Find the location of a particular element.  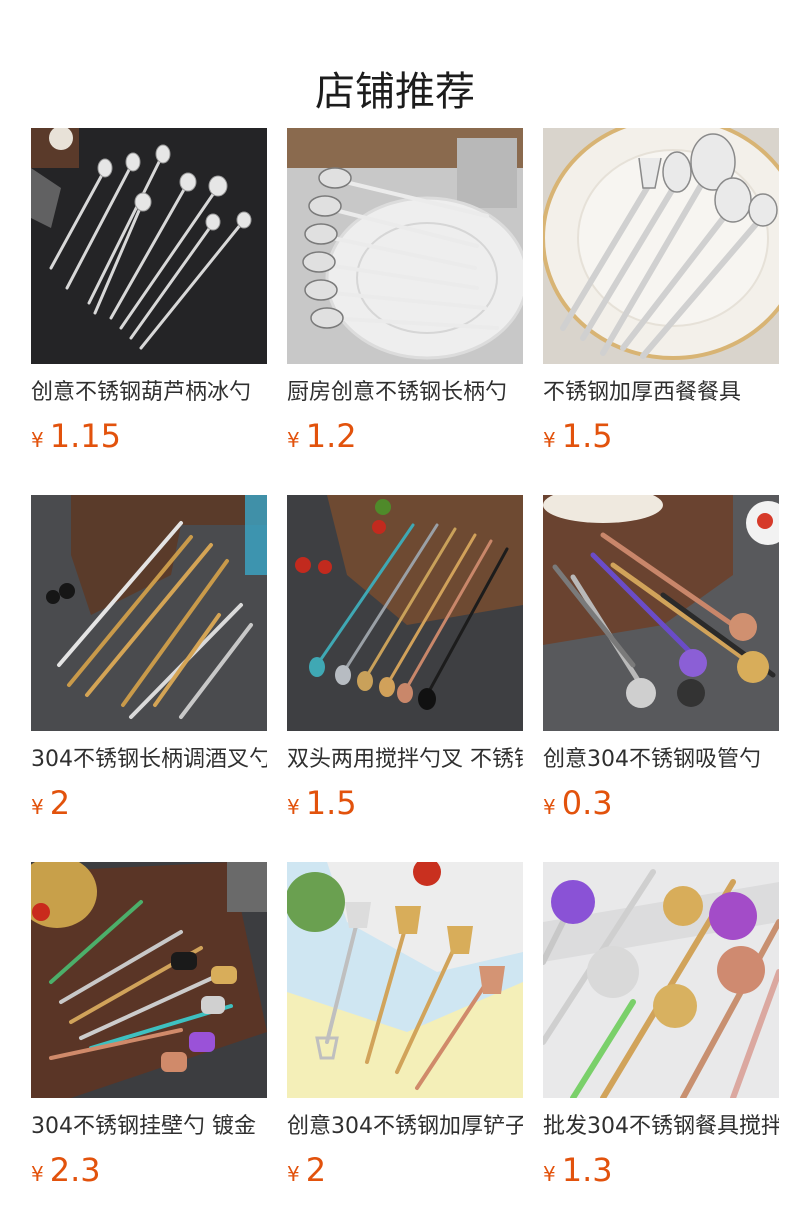

product-name: 创意不锈钢葫芦柄冰勺 is located at coordinates (149, 393).